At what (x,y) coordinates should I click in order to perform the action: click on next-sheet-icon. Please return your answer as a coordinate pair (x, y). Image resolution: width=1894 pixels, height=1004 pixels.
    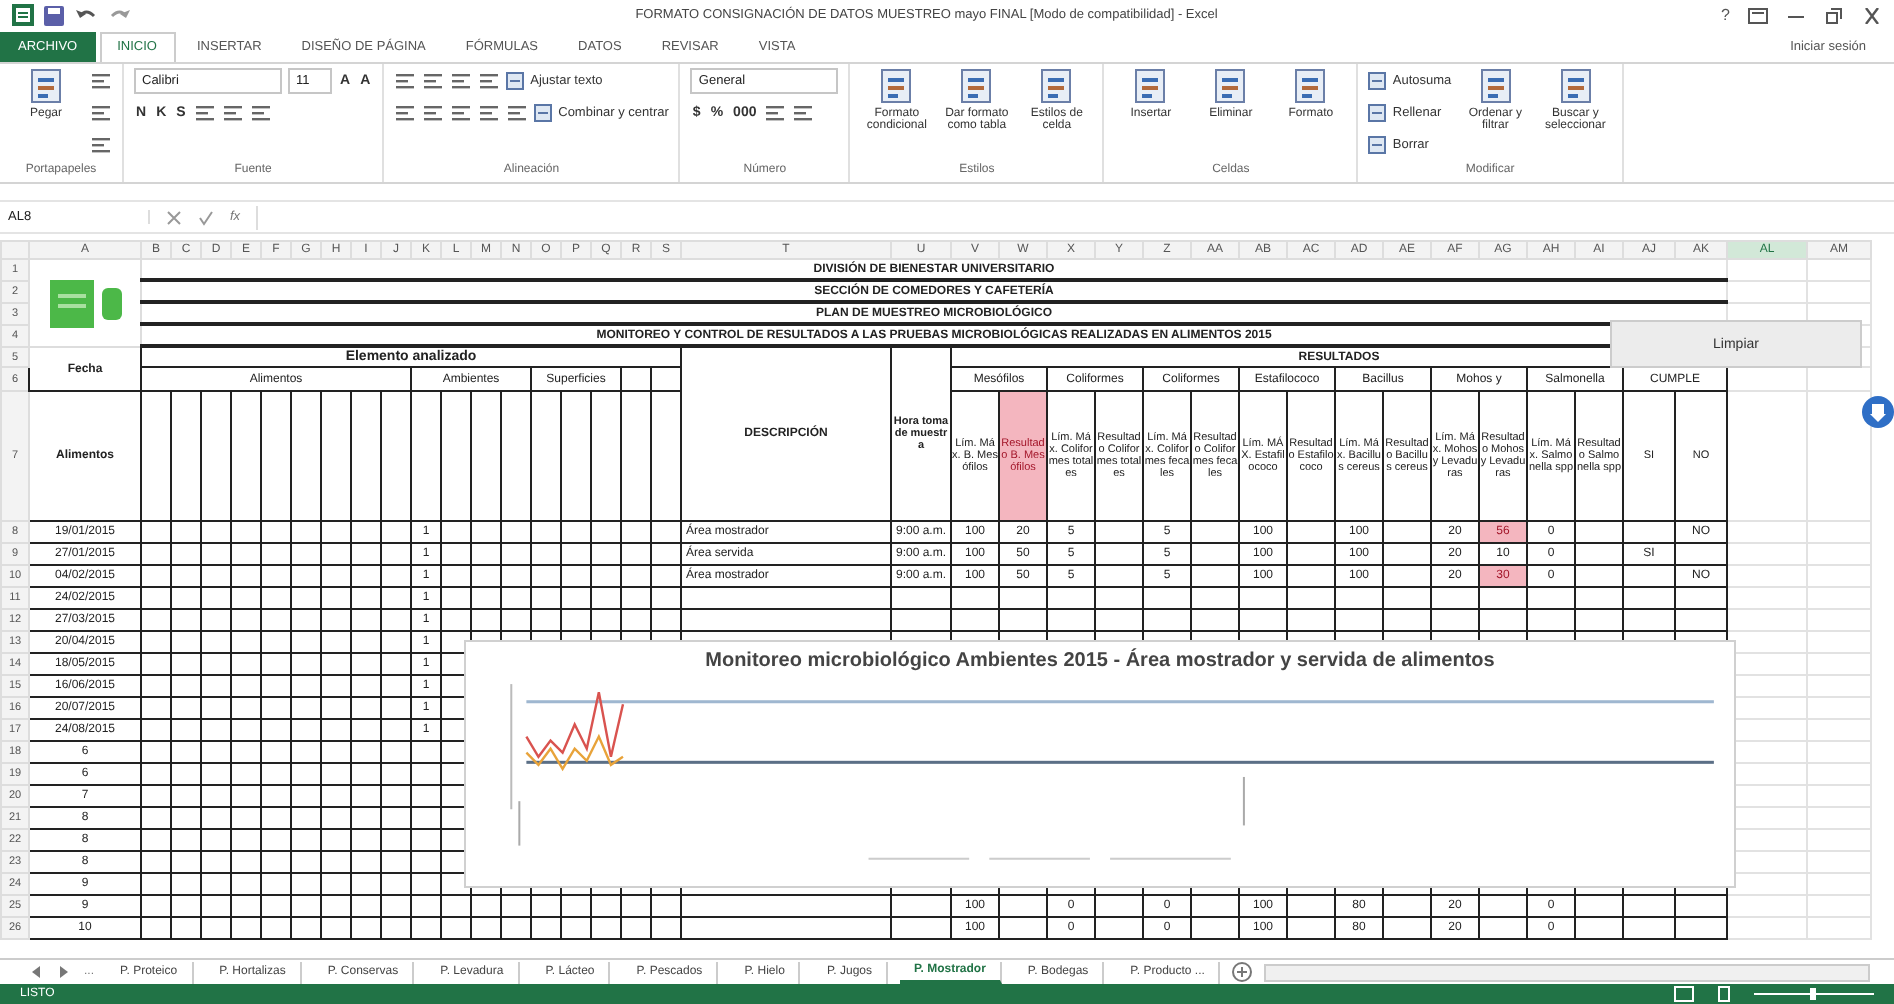
    Looking at the image, I should click on (64, 972).